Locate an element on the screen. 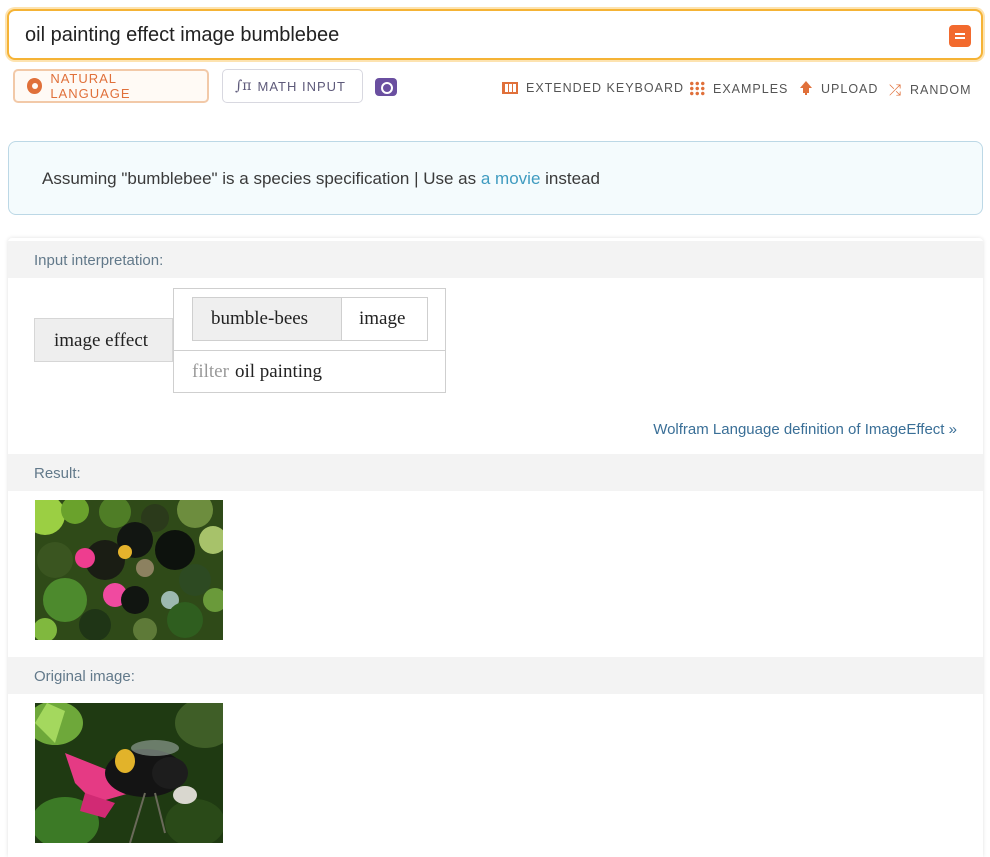 Image resolution: width=990 pixels, height=857 pixels. bumblebee-photo is located at coordinates (129, 773).